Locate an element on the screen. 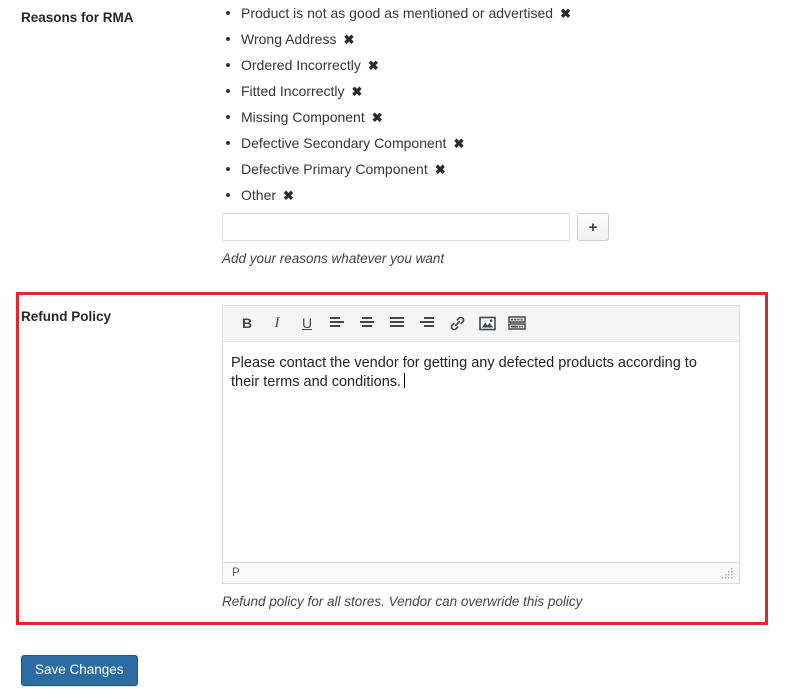 This screenshot has height=699, width=788. save-changes-button: Save Changes is located at coordinates (79, 671).